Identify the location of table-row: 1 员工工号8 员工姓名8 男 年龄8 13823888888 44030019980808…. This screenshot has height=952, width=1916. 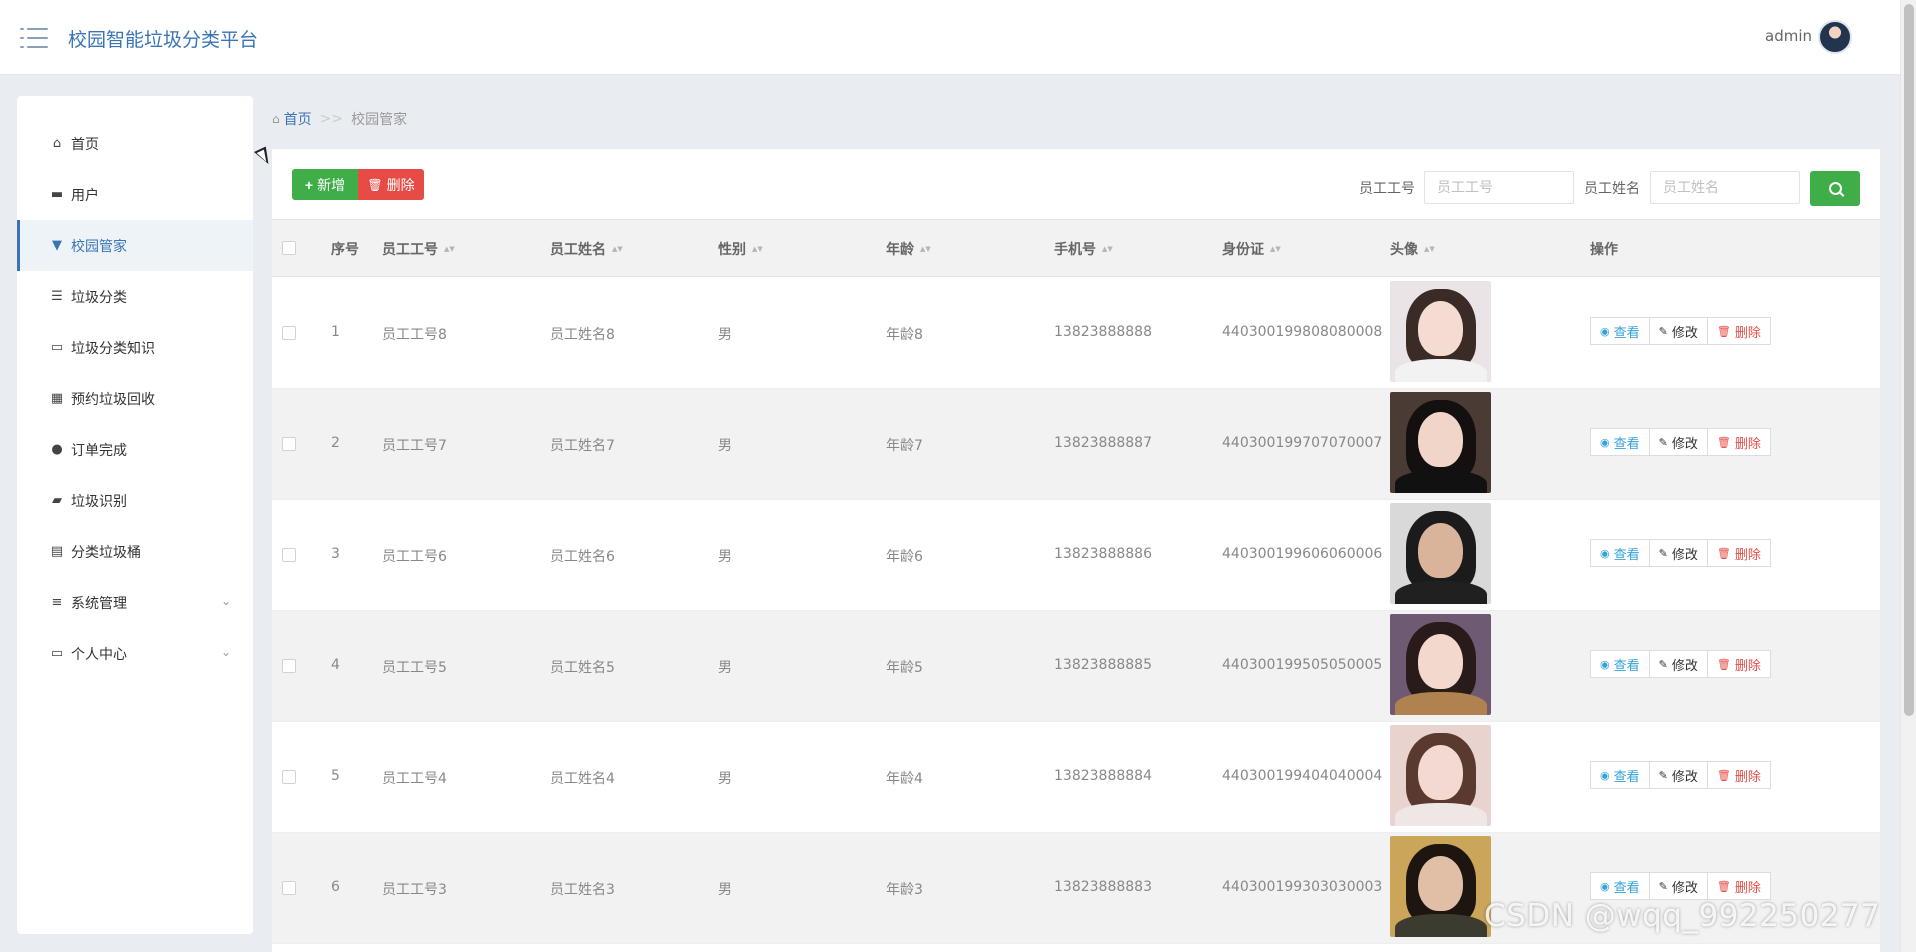
(1076, 333).